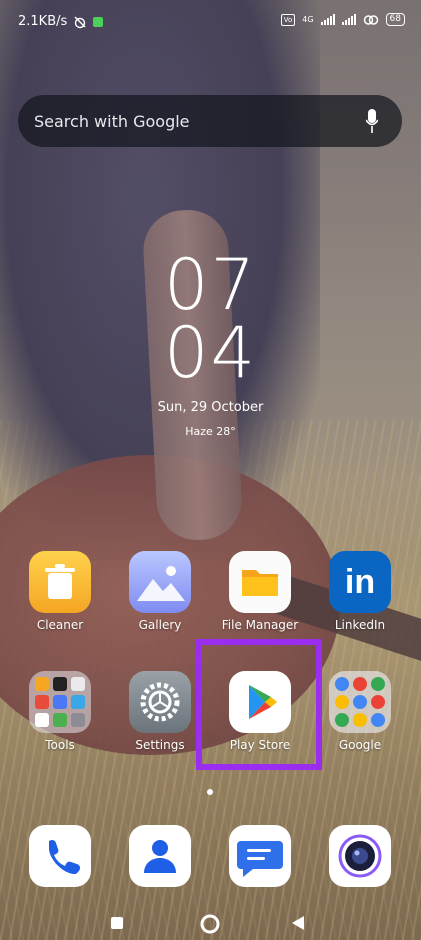  What do you see at coordinates (288, 19) in the screenshot?
I see `volte-icon: Vo` at bounding box center [288, 19].